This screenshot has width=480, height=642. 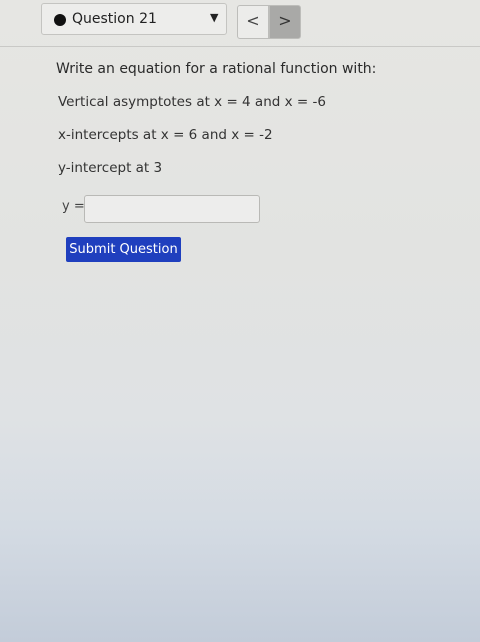 I want to click on next-question-button: >, so click(x=285, y=22).